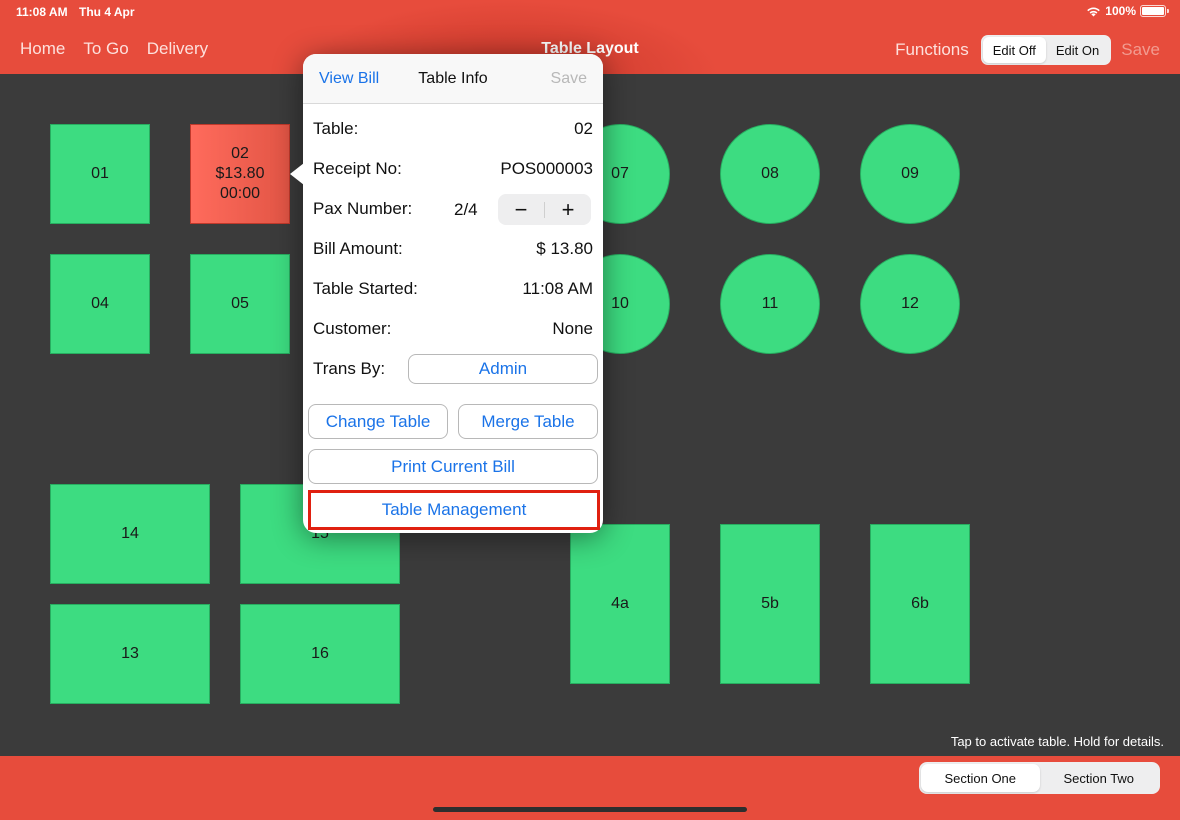 This screenshot has height=820, width=1180. I want to click on battery-icon, so click(1154, 11).